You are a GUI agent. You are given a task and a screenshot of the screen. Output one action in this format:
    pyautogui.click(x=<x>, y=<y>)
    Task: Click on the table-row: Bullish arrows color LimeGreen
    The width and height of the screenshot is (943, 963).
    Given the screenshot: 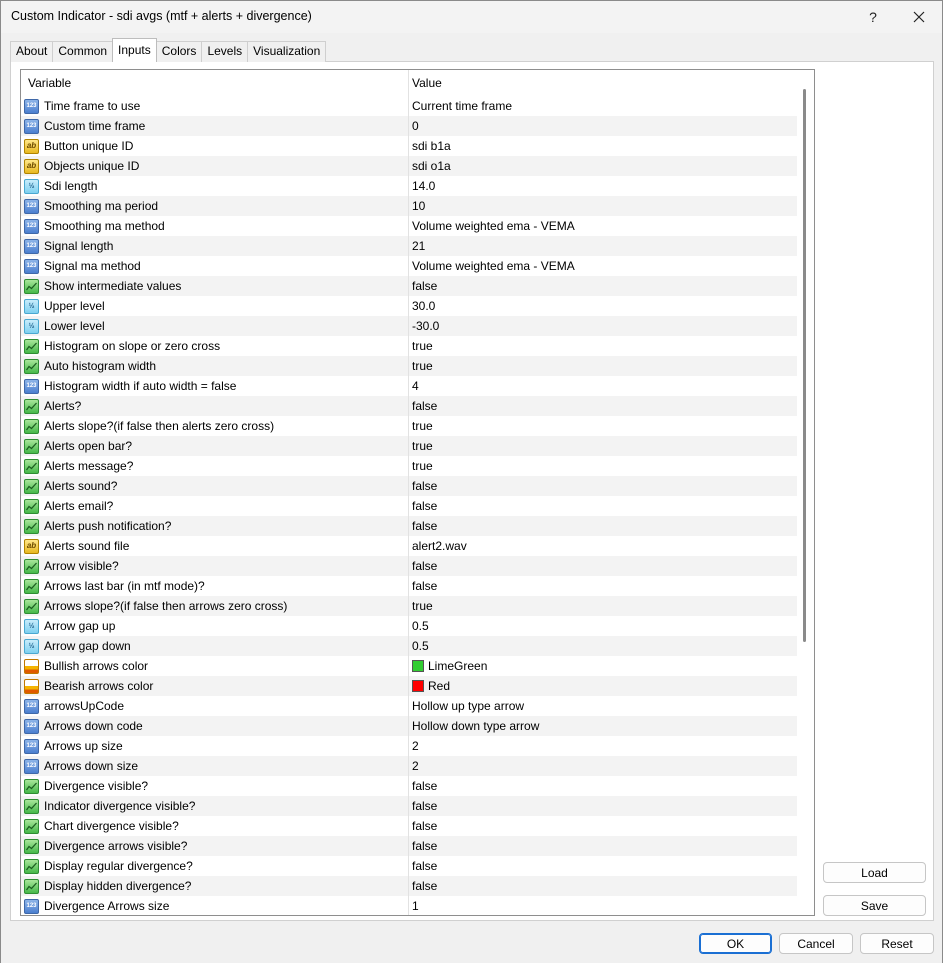 What is the action you would take?
    pyautogui.click(x=409, y=666)
    